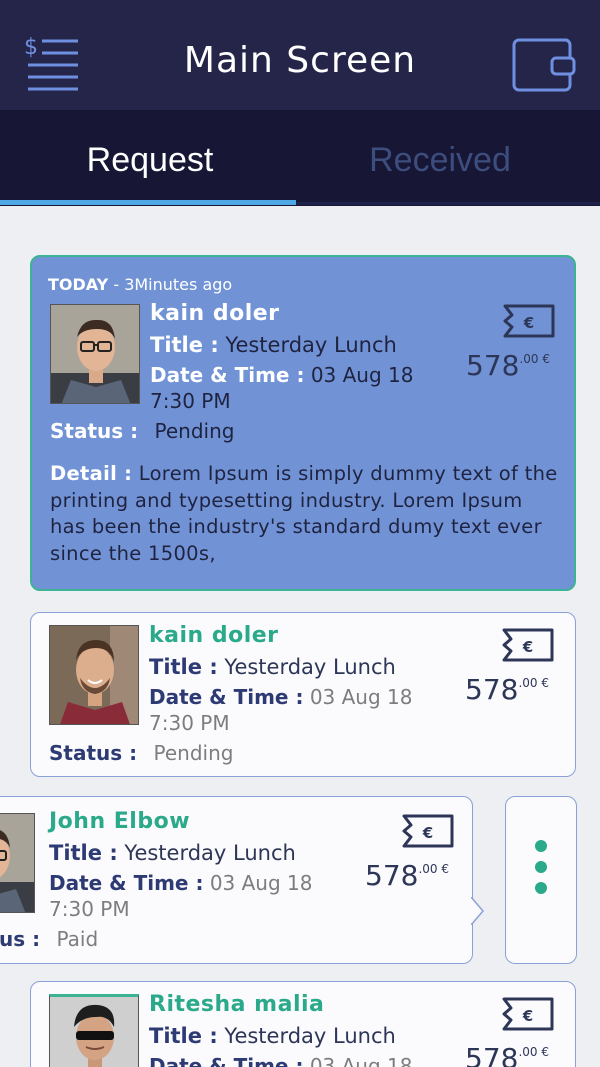 The height and width of the screenshot is (1067, 600). I want to click on detail-label: Detail :, so click(91, 473).